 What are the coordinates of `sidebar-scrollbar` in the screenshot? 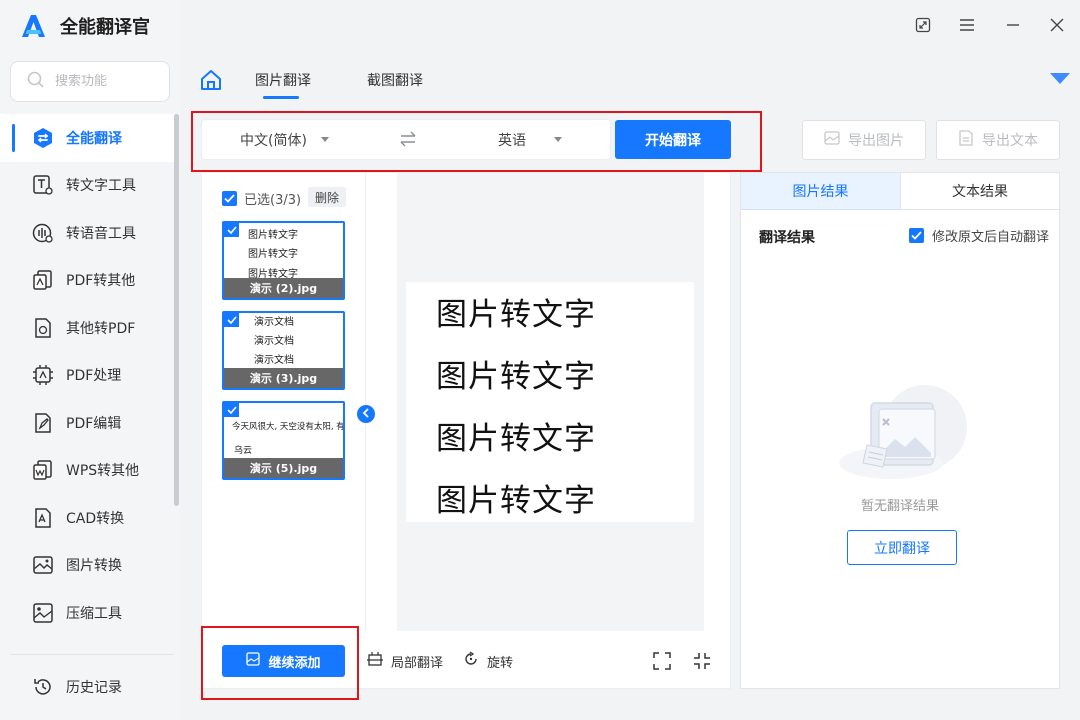 It's located at (176, 310).